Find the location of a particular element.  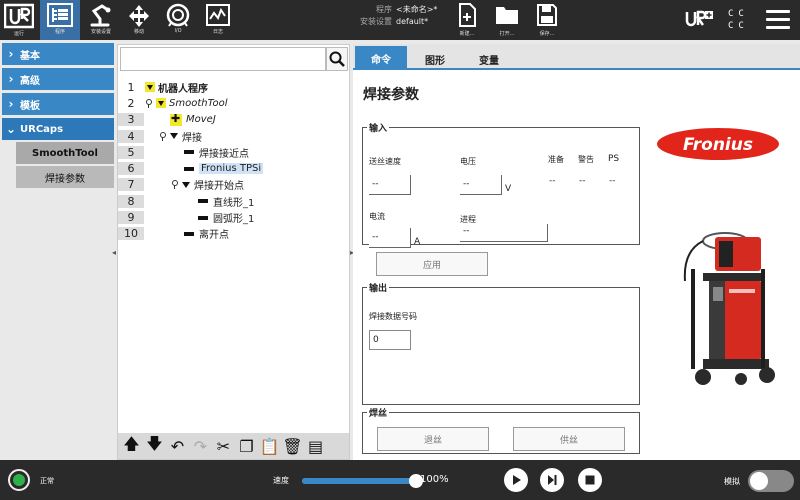

tree-node-label: 圆弧形_1 is located at coordinates (234, 220).